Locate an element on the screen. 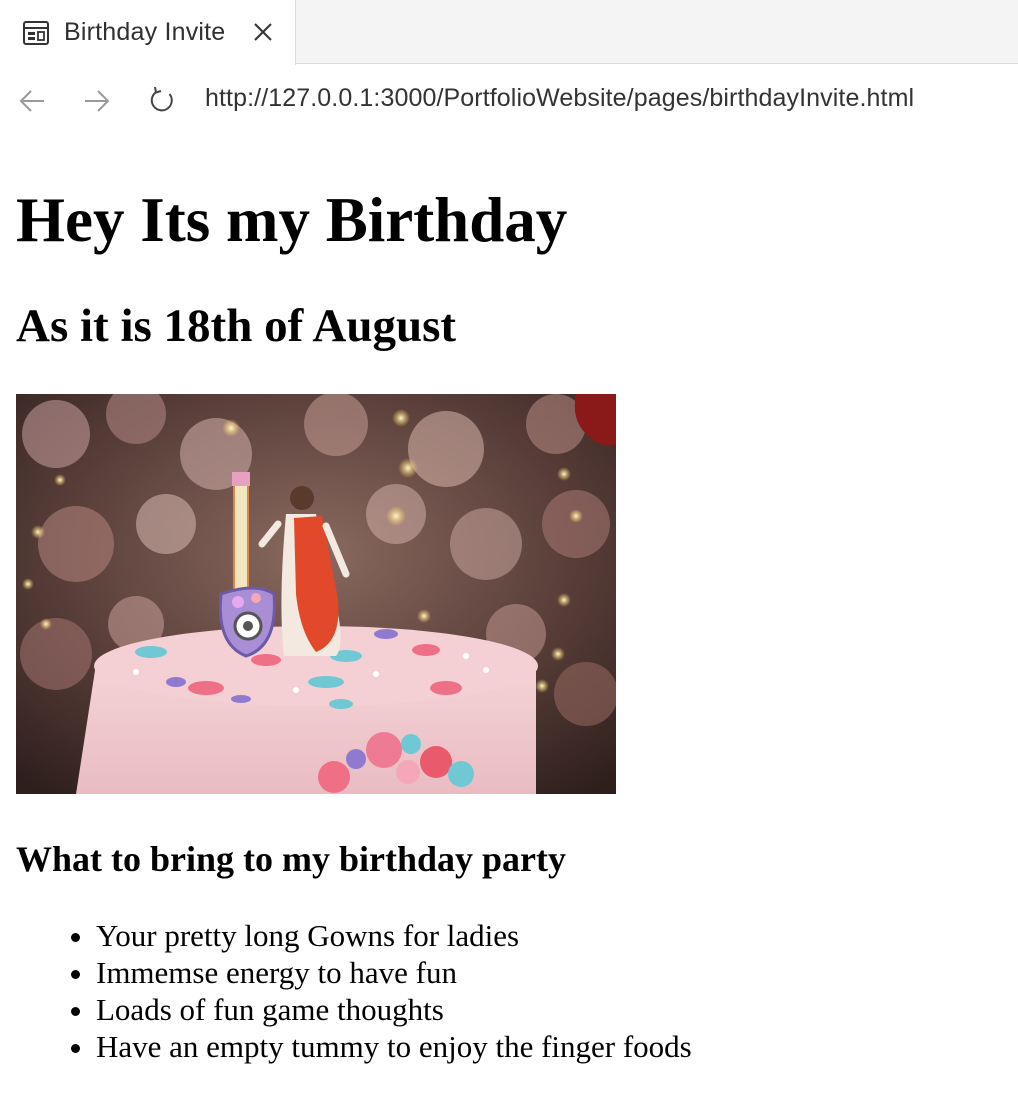 The width and height of the screenshot is (1018, 1104). tab-birthday-invite: Birthday Invite is located at coordinates (148, 32).